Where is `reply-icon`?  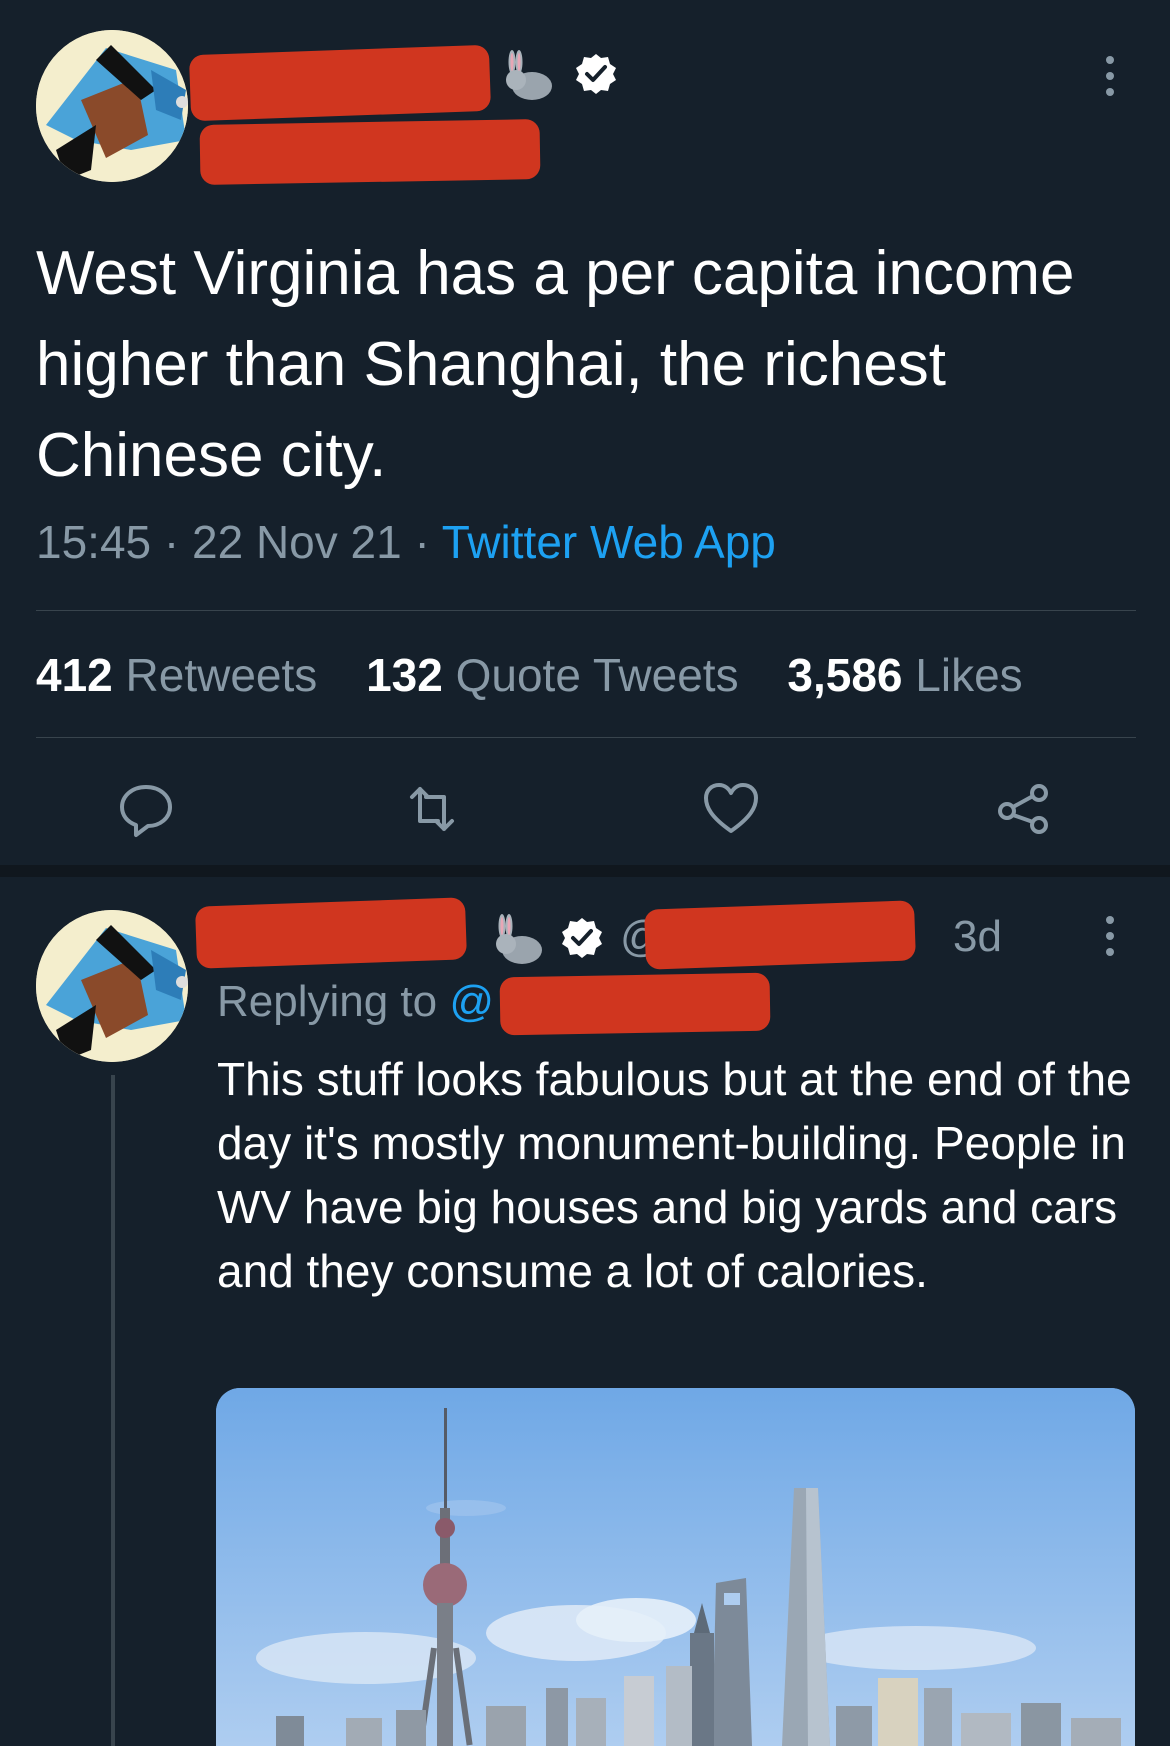
reply-icon is located at coordinates (146, 809).